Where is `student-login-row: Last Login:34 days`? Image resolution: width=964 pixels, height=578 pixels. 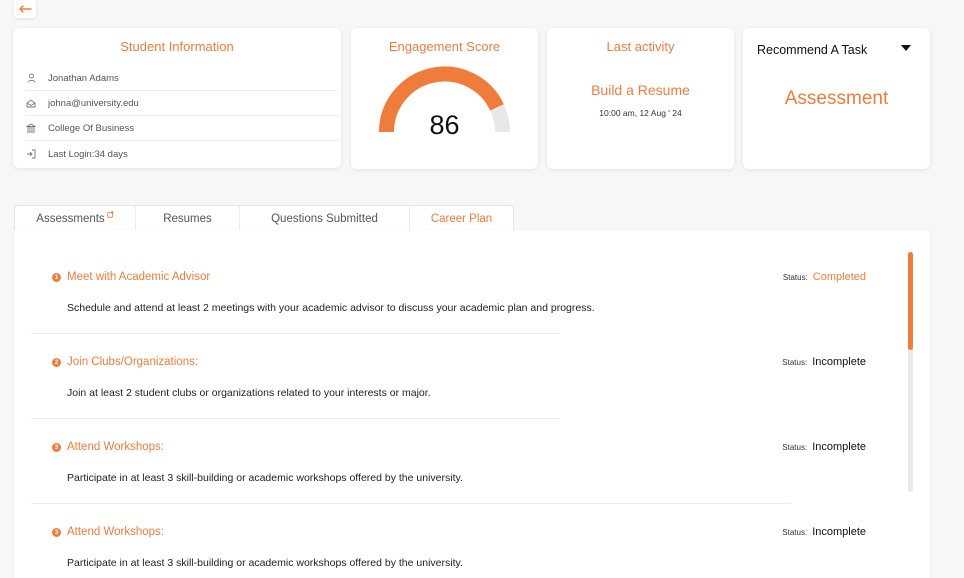
student-login-row: Last Login:34 days is located at coordinates (182, 154).